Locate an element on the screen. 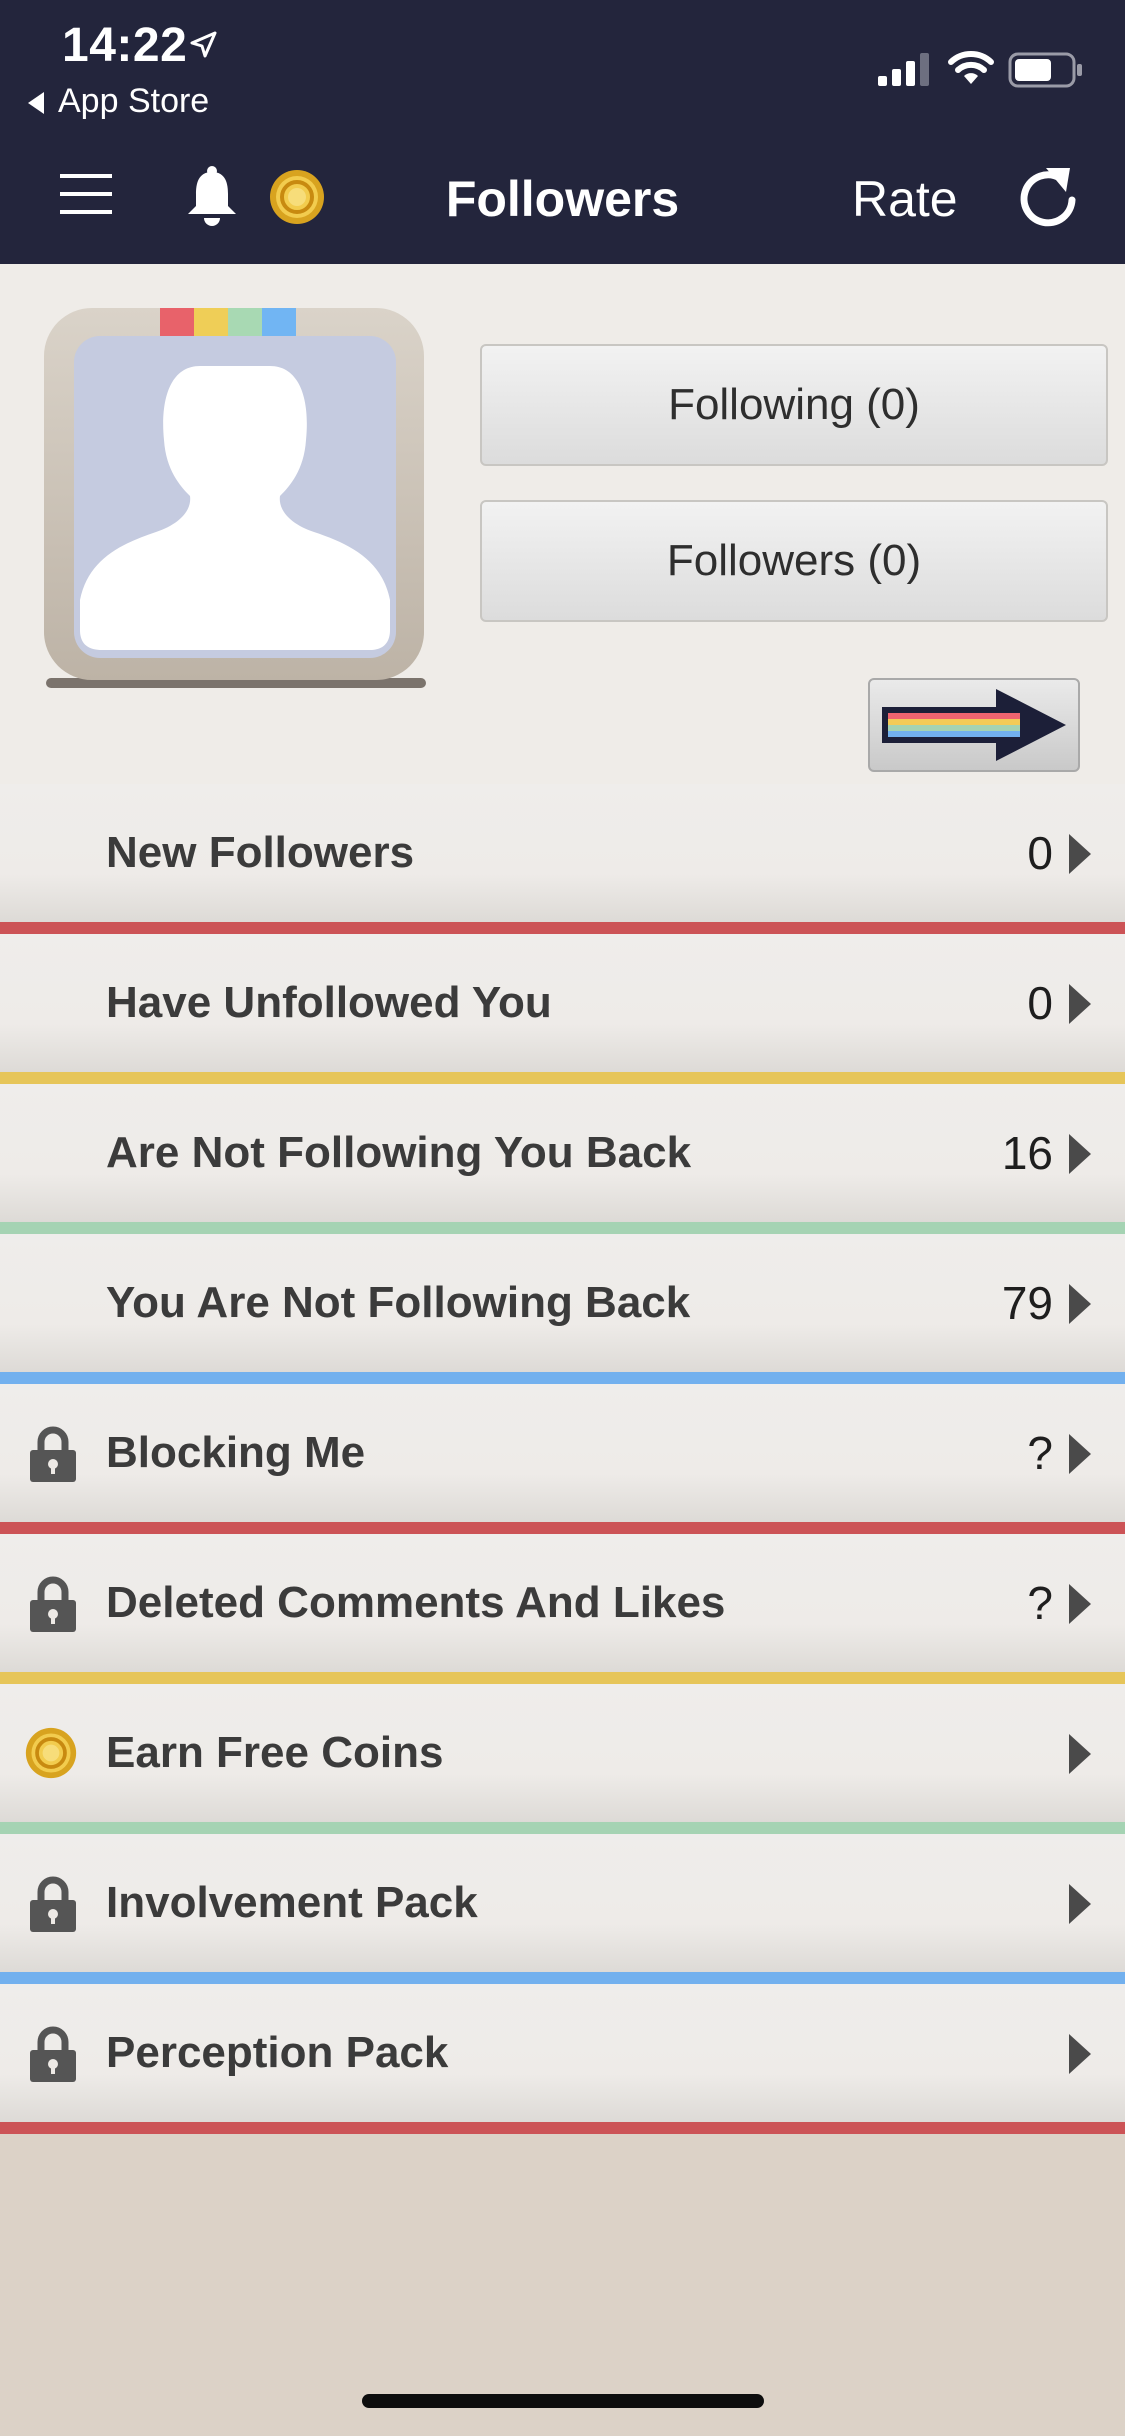 The width and height of the screenshot is (1125, 2436). list-item: Blocking Me? is located at coordinates (562, 1459).